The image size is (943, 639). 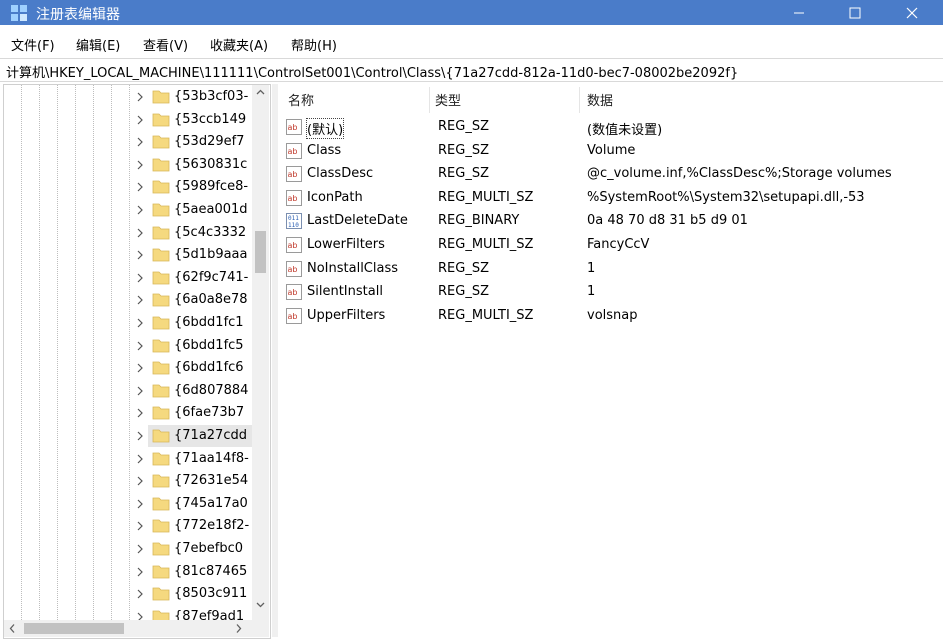 I want to click on tree-item-label: {5c4c3332, so click(x=210, y=232).